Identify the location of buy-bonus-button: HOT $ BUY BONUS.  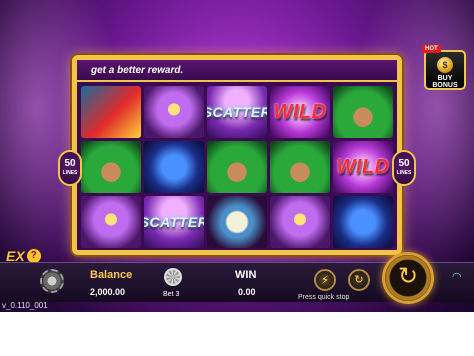
(444, 67).